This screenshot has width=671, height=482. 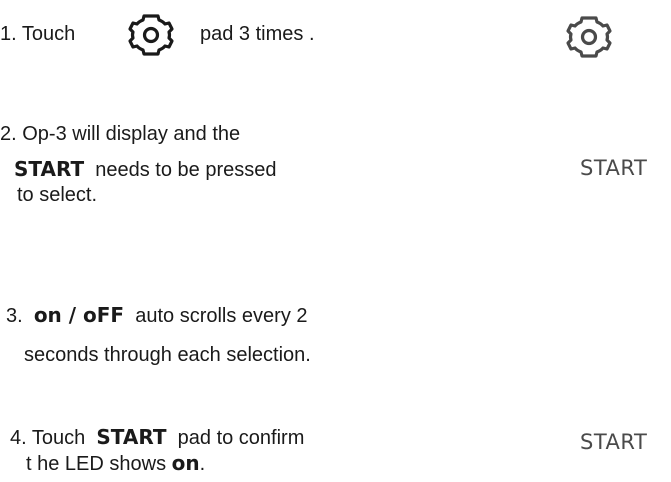 I want to click on step-1: 1. Touch, so click(x=37, y=34).